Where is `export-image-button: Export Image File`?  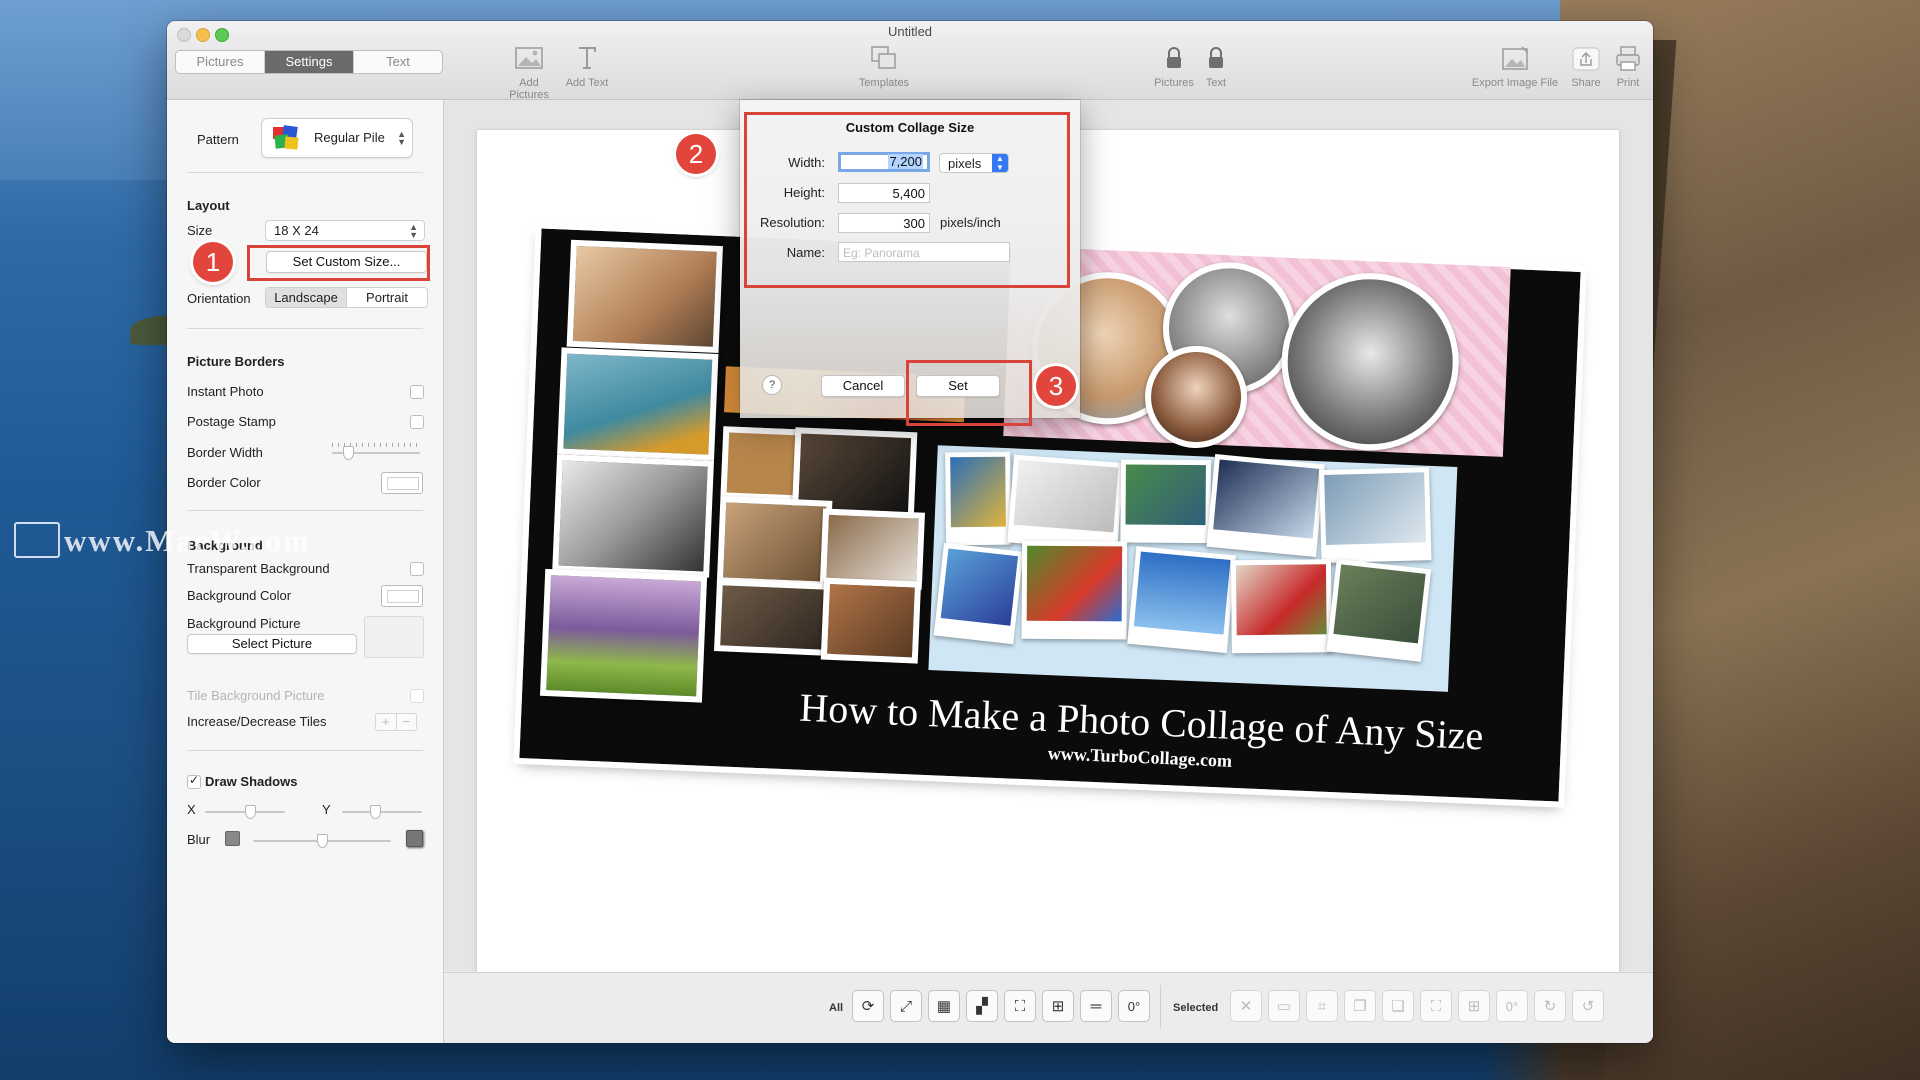 export-image-button: Export Image File is located at coordinates (1515, 67).